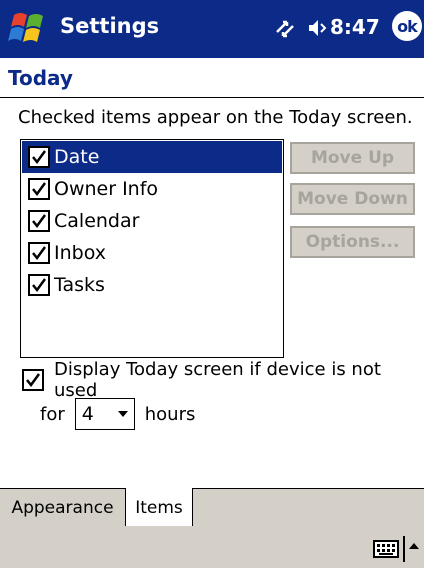 Image resolution: width=424 pixels, height=568 pixels. What do you see at coordinates (407, 26) in the screenshot?
I see `ok-button: ok` at bounding box center [407, 26].